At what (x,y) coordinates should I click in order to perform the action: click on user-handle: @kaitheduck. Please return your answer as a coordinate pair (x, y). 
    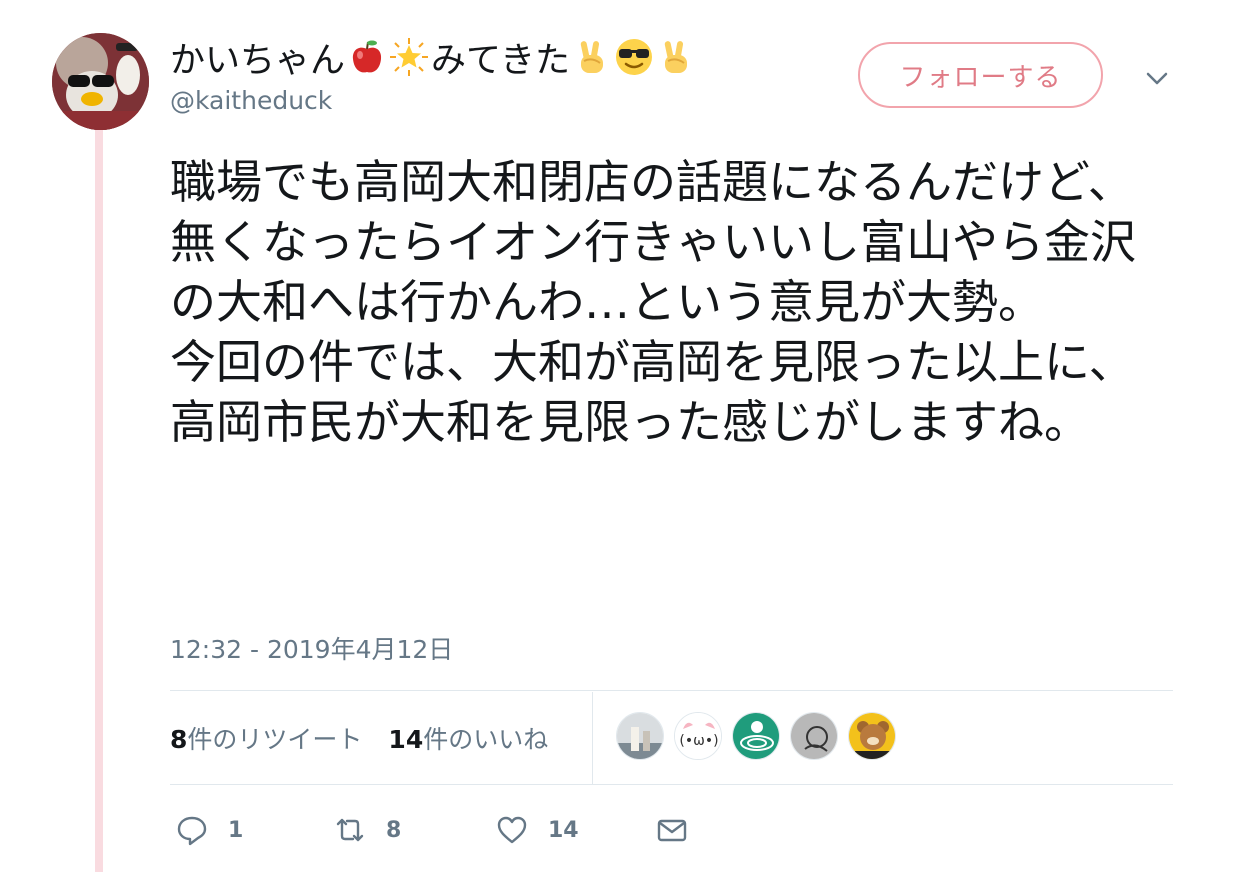
    Looking at the image, I should click on (251, 100).